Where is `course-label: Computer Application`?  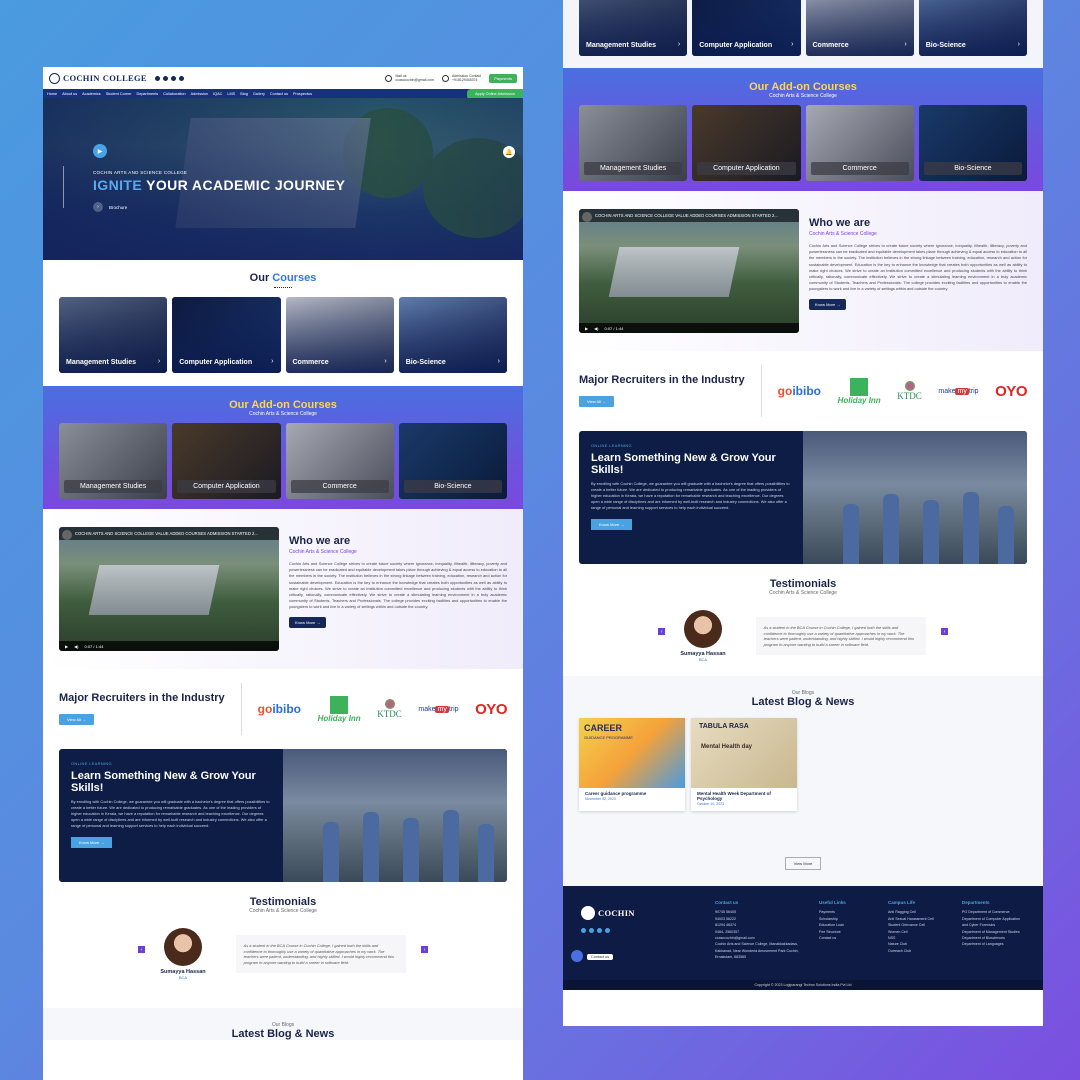
course-label: Computer Application is located at coordinates (216, 362).